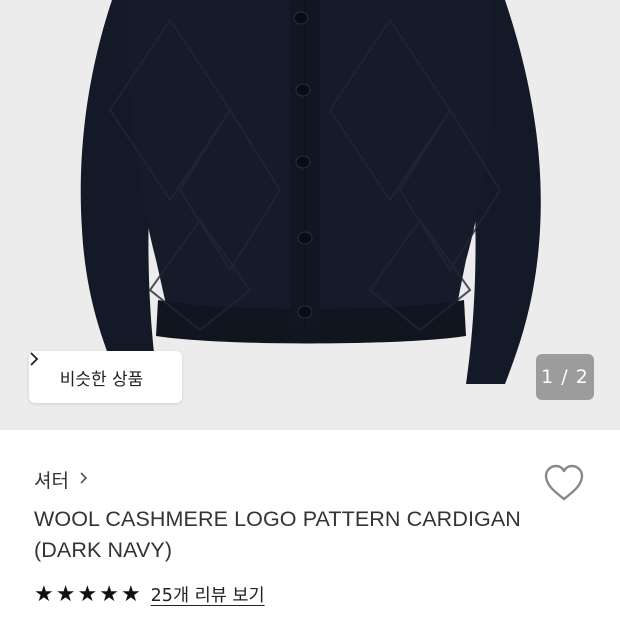 This screenshot has width=620, height=620. I want to click on similar-products-label: 비슷한 상품, so click(101, 379).